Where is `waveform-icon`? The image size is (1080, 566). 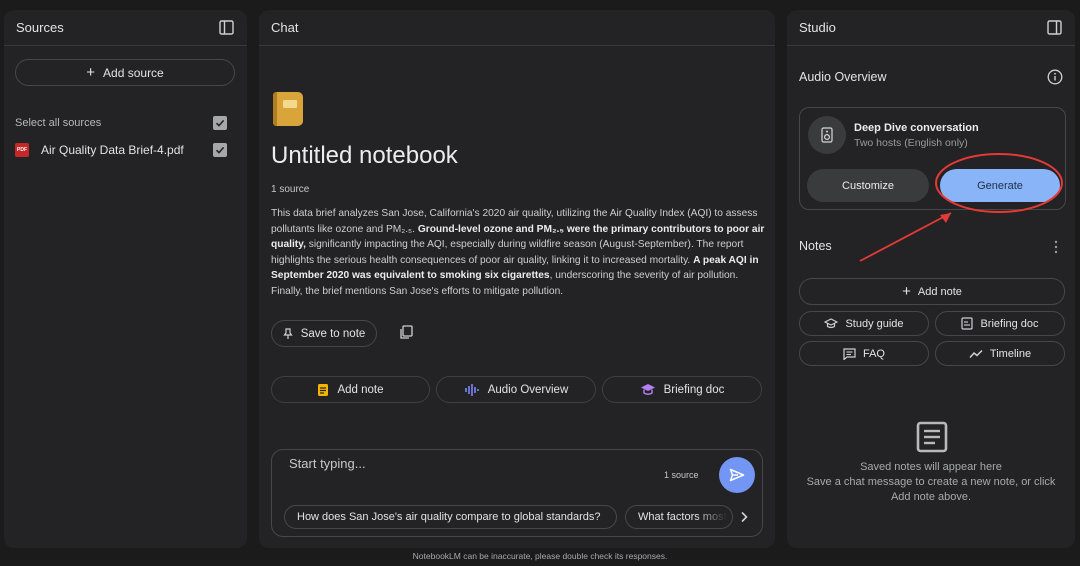
waveform-icon is located at coordinates (471, 389).